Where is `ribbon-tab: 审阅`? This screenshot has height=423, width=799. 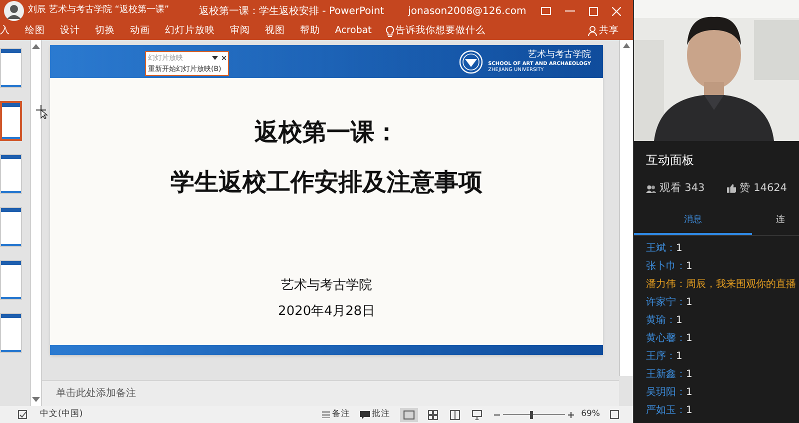 ribbon-tab: 审阅 is located at coordinates (240, 31).